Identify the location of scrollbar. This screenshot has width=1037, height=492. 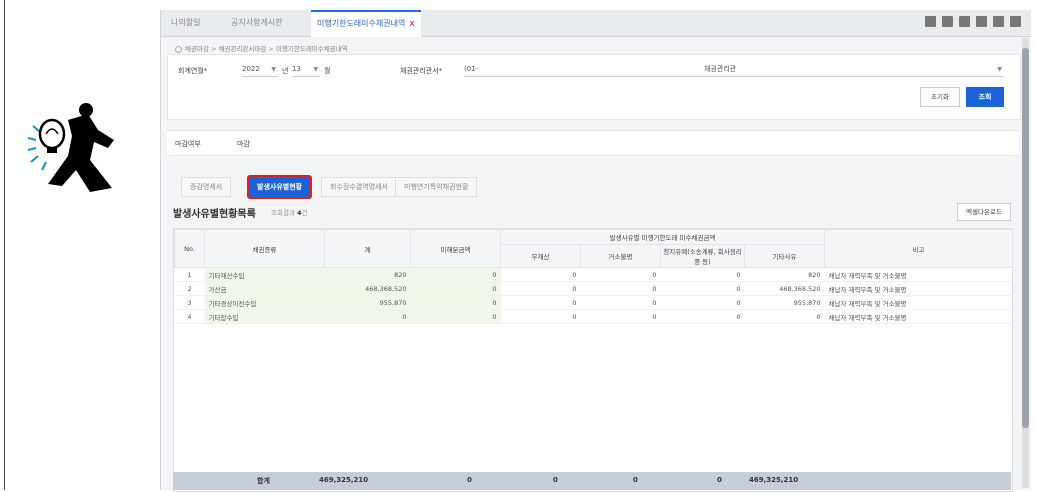
(1025, 263).